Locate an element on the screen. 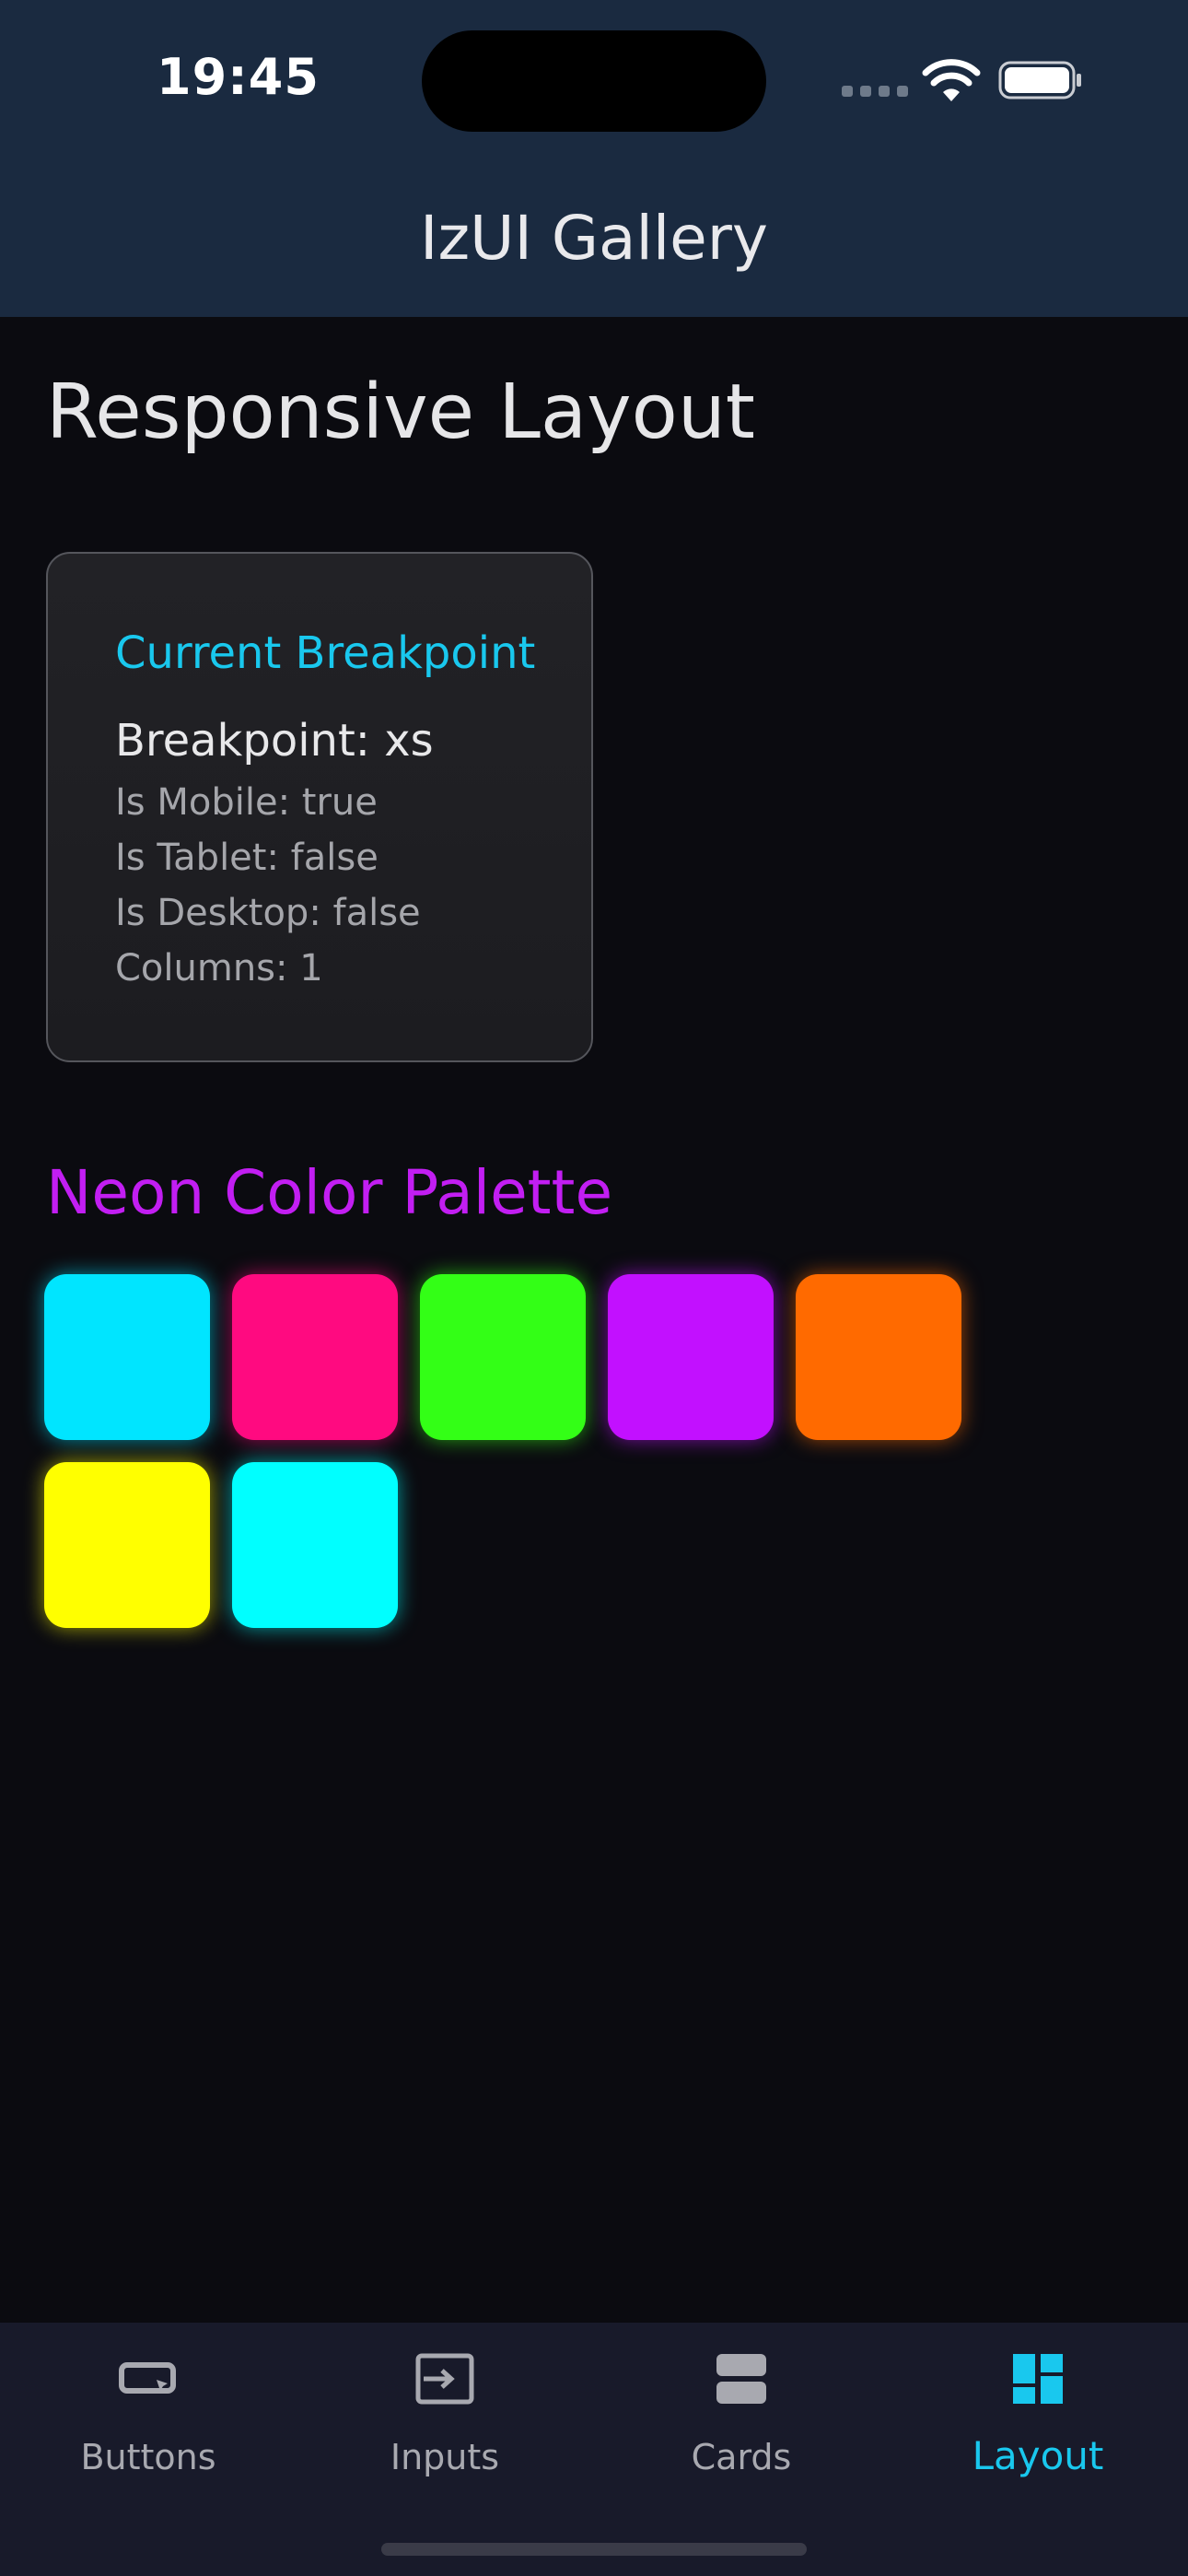  columns-value: Columns: 1 is located at coordinates (219, 968).